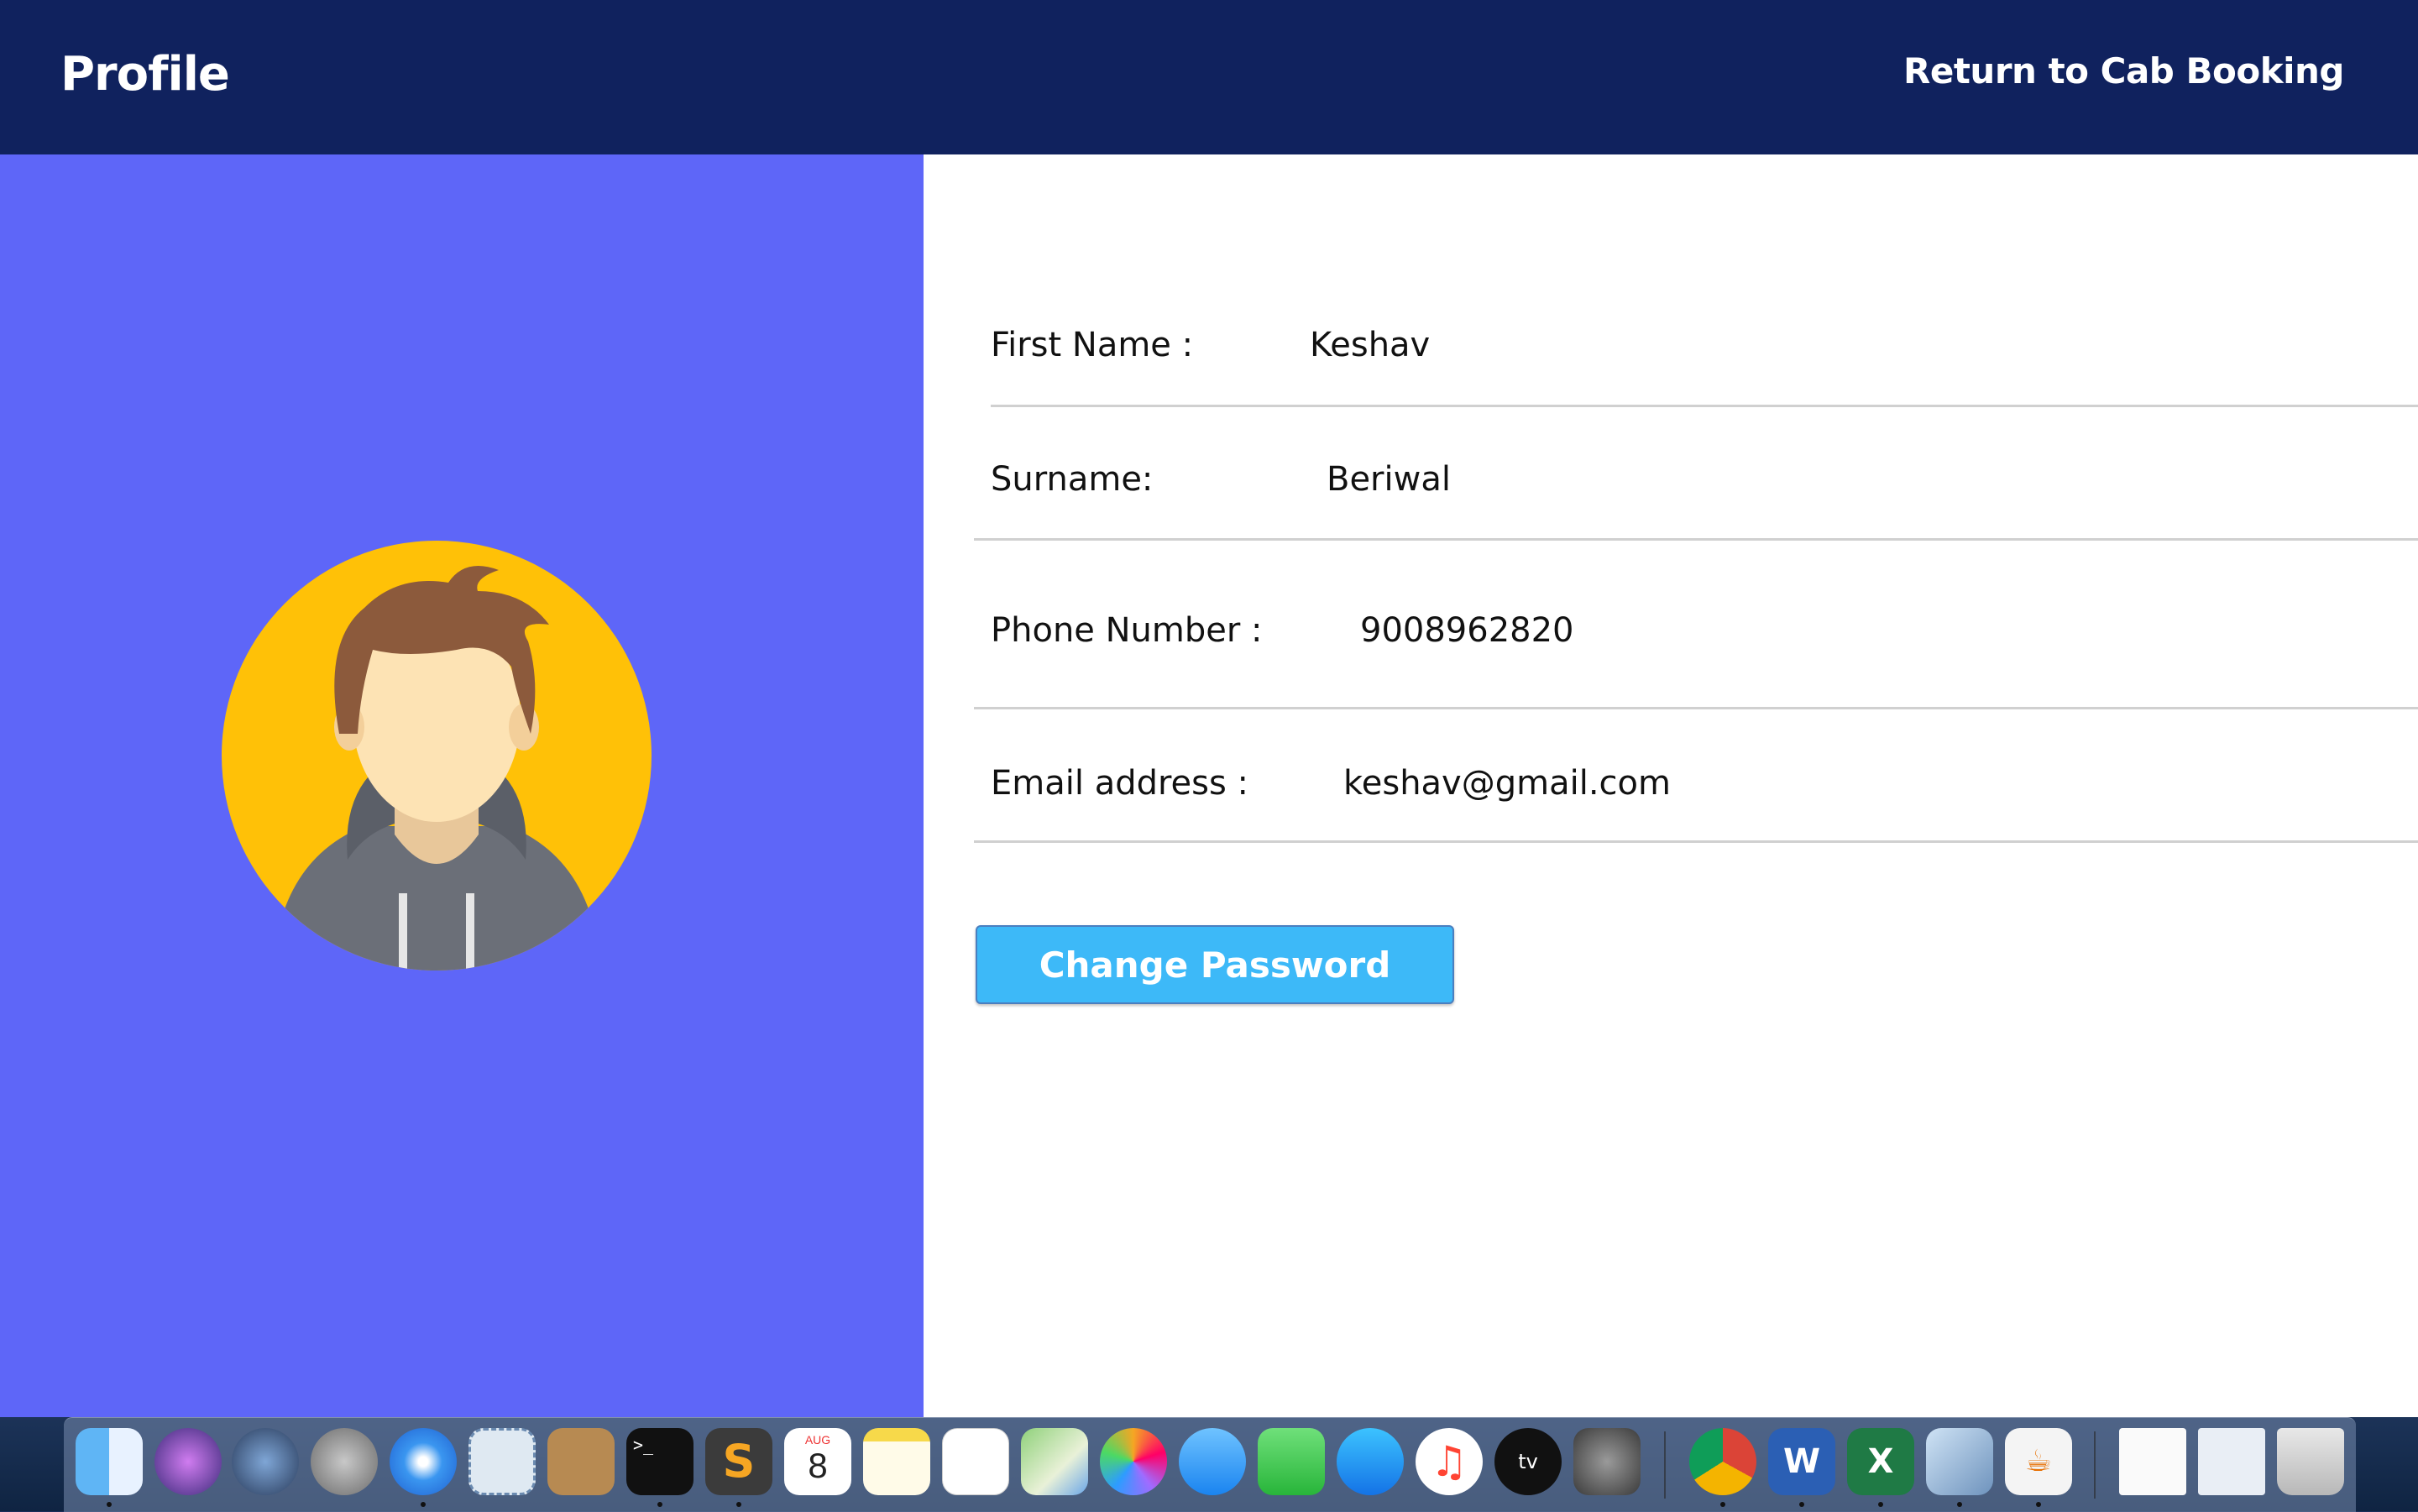 Image resolution: width=2418 pixels, height=1512 pixels. I want to click on terminal-icon: >_, so click(659, 1461).